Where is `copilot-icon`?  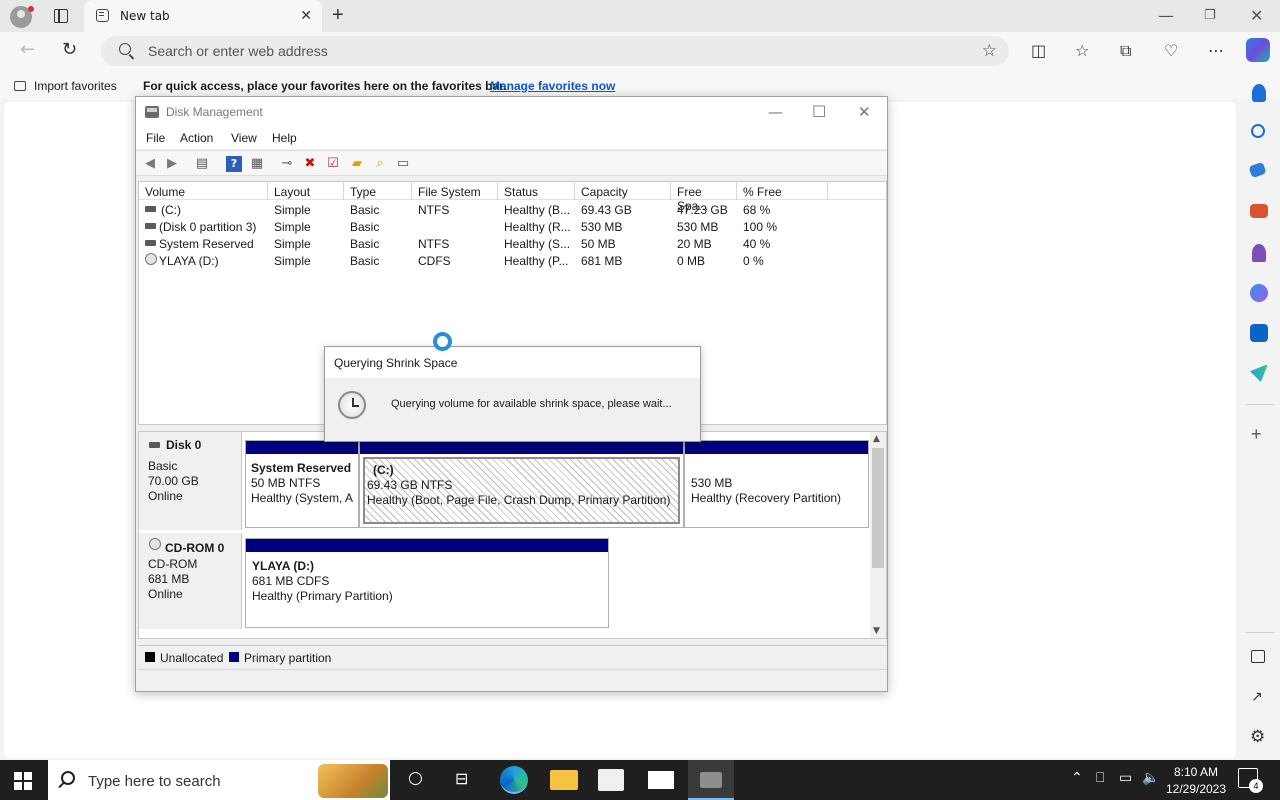
copilot-icon is located at coordinates (1258, 50).